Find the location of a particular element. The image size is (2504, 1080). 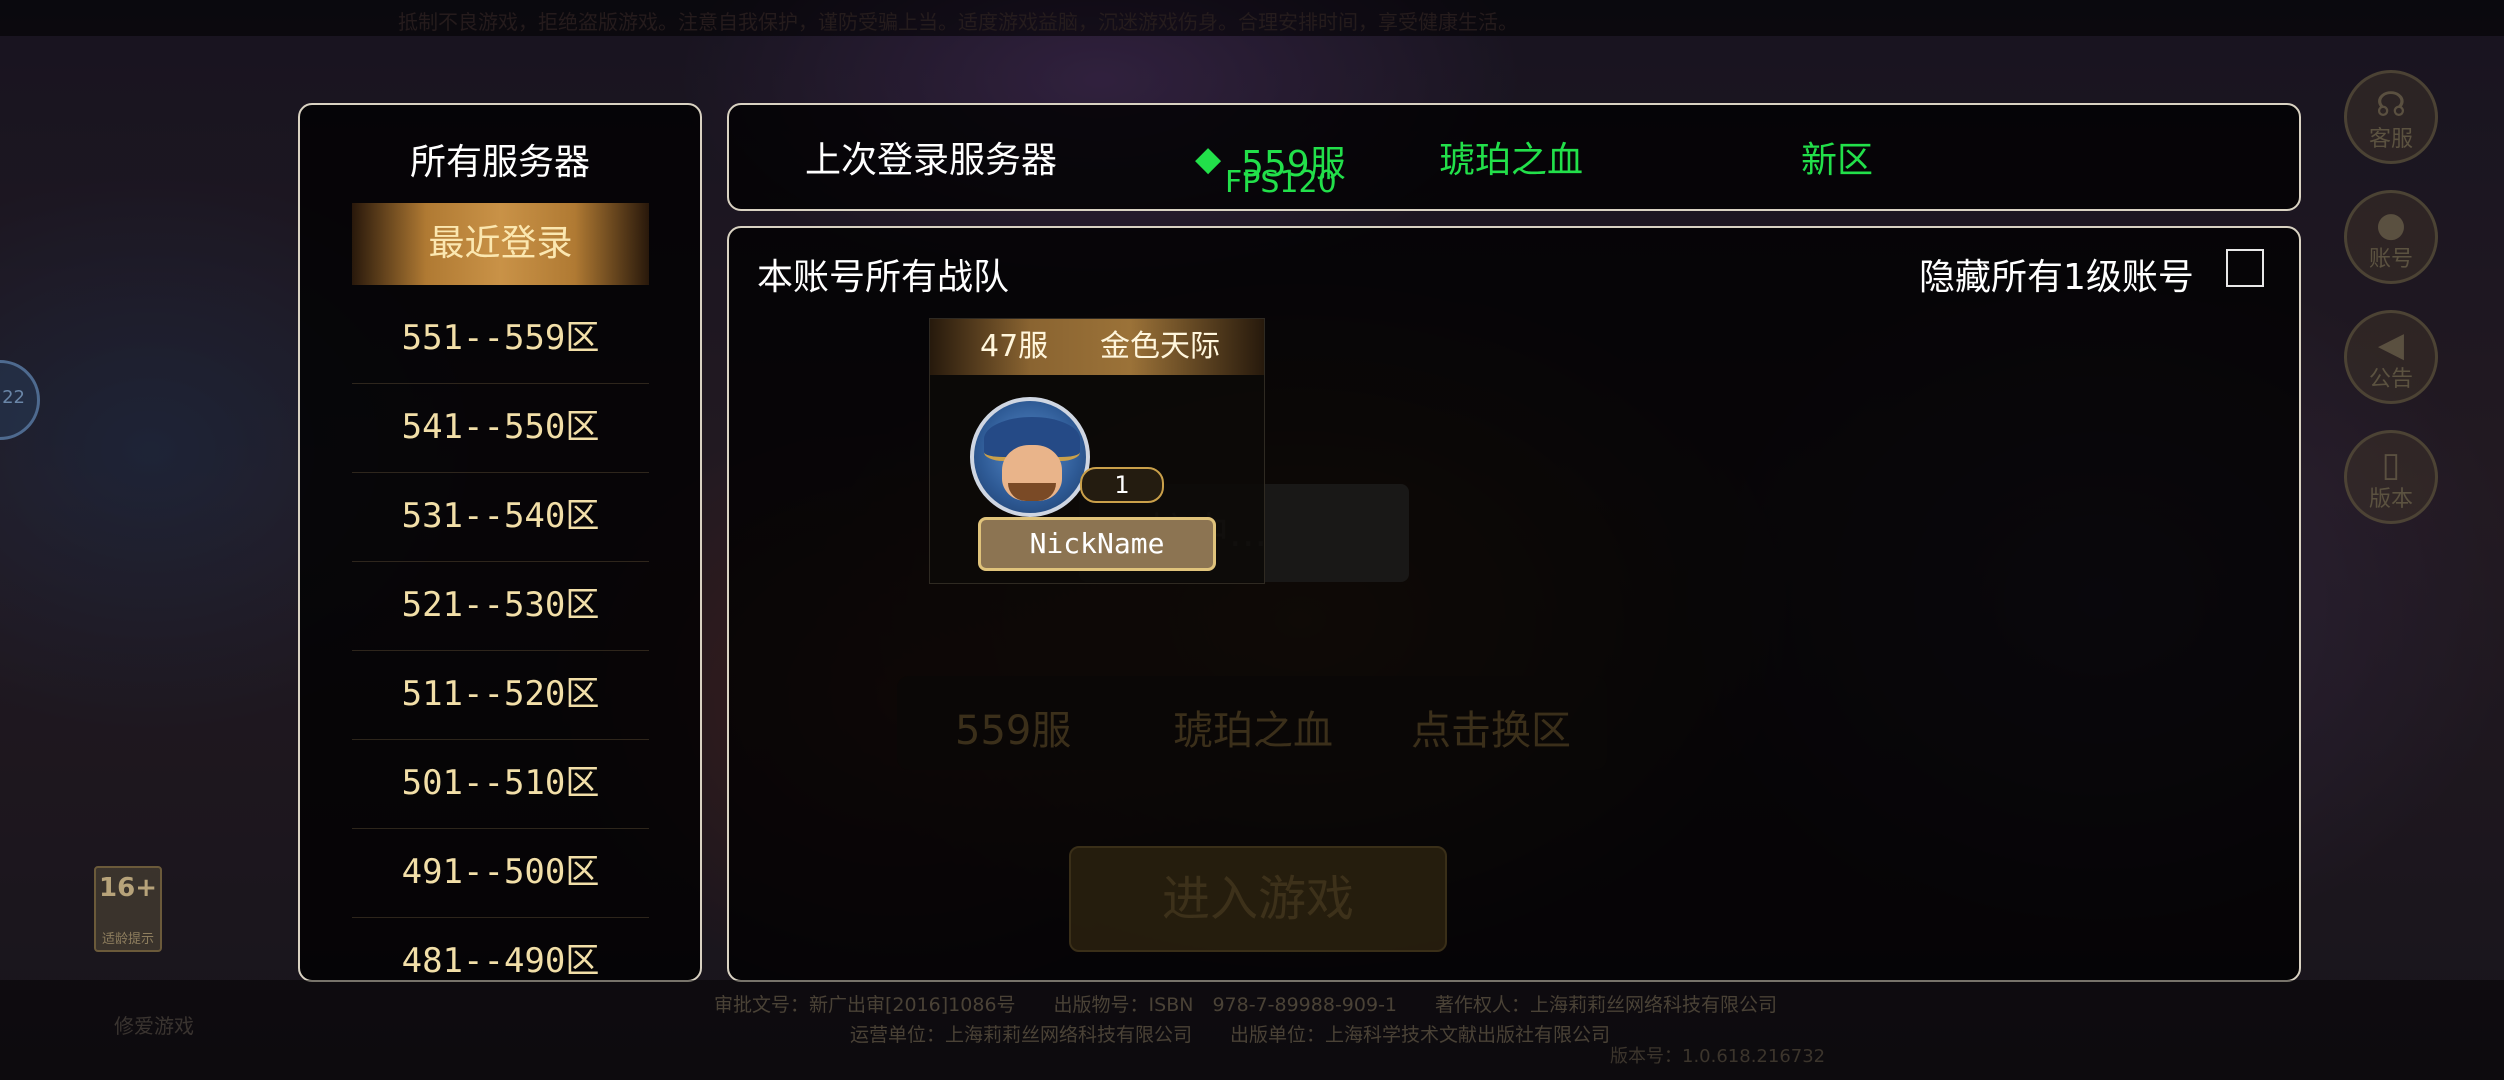

background-server: 559服 is located at coordinates (1013, 731).